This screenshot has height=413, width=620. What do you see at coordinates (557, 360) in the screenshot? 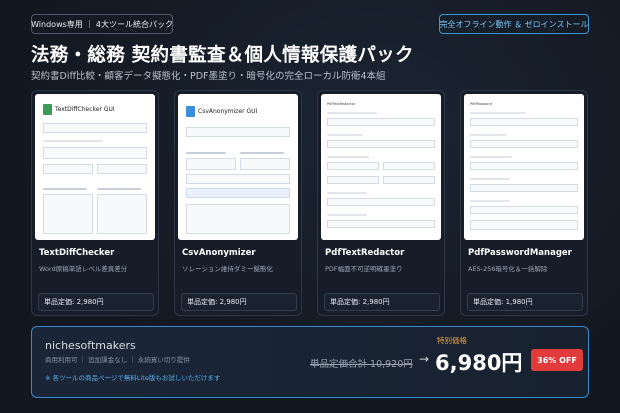
I see `discount-badge: 36% OFF` at bounding box center [557, 360].